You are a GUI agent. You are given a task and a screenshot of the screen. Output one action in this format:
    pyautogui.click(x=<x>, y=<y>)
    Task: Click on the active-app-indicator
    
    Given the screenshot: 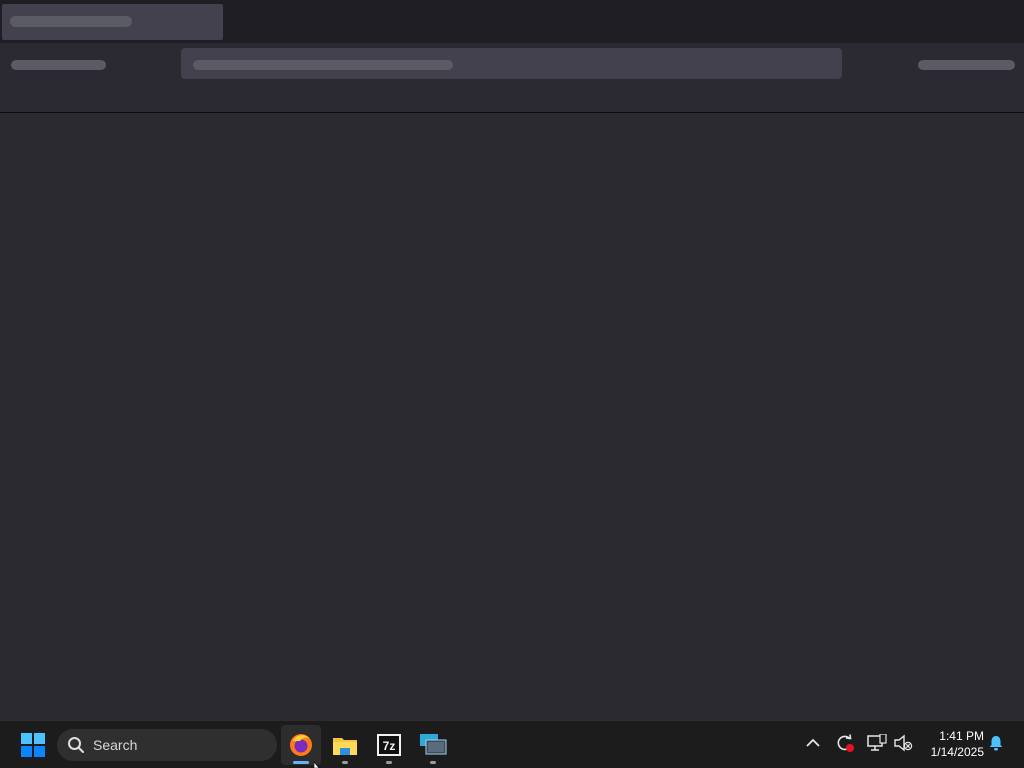 What is the action you would take?
    pyautogui.click(x=301, y=762)
    